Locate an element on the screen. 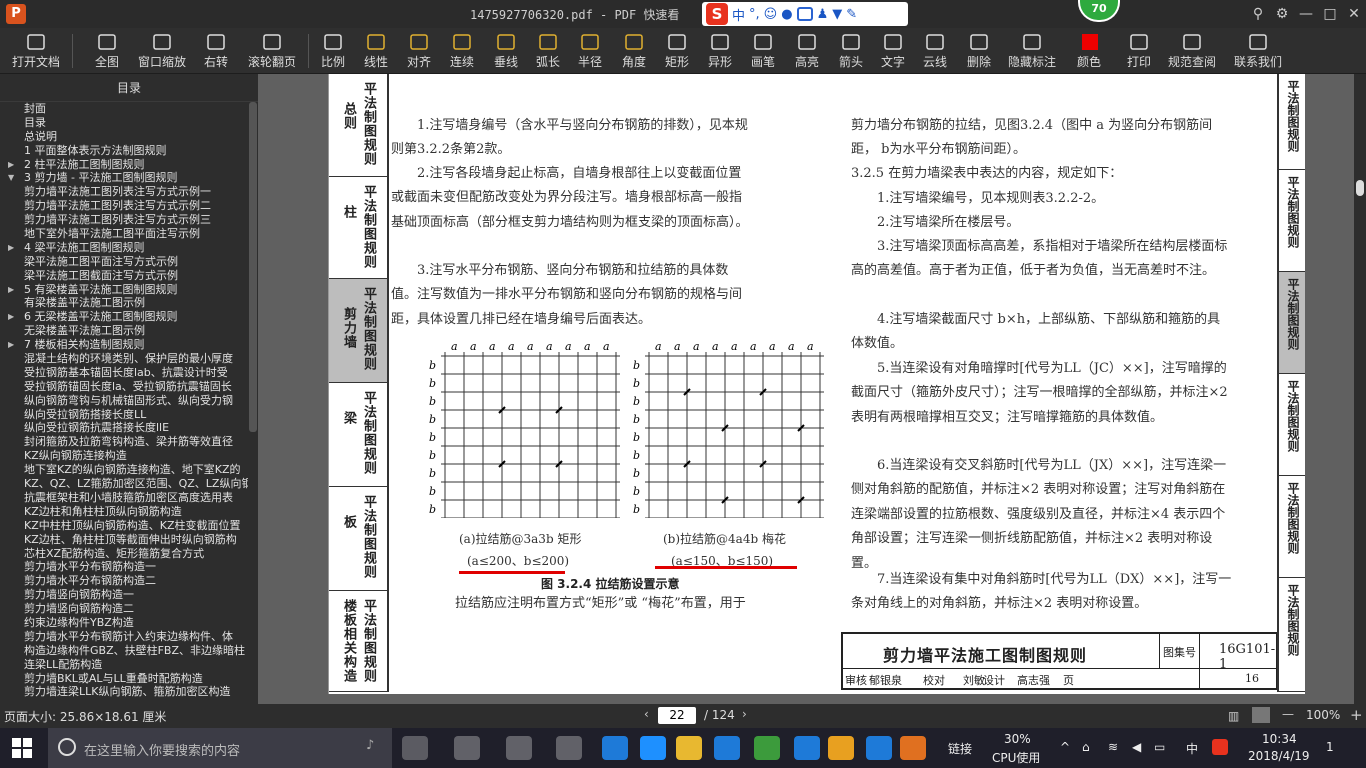 This screenshot has height=768, width=1366. tool-15: 画笔 is located at coordinates (763, 51).